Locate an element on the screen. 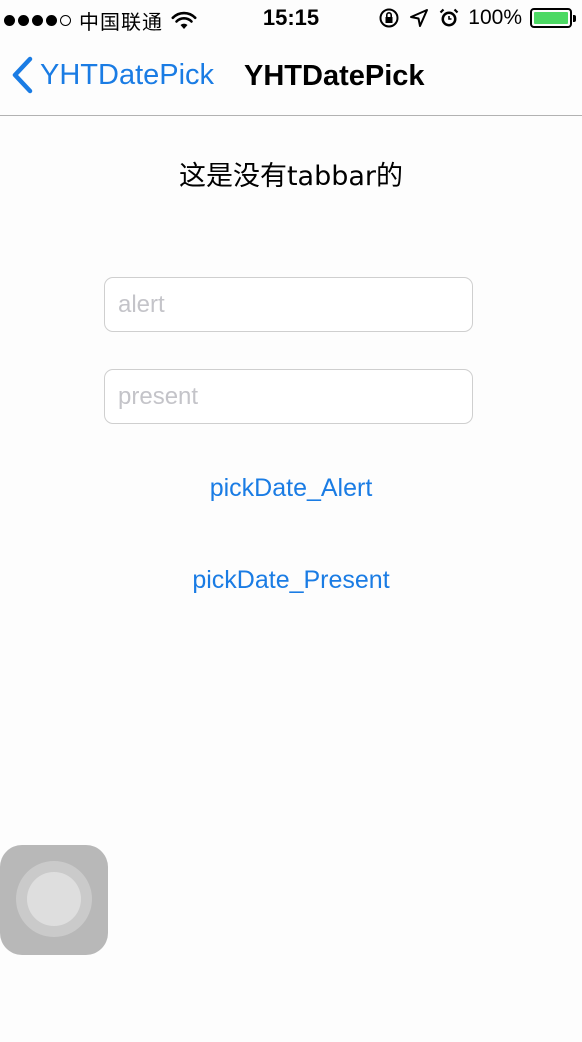 This screenshot has width=582, height=1042. pick-date-present-button: pickDate_Present is located at coordinates (291, 580).